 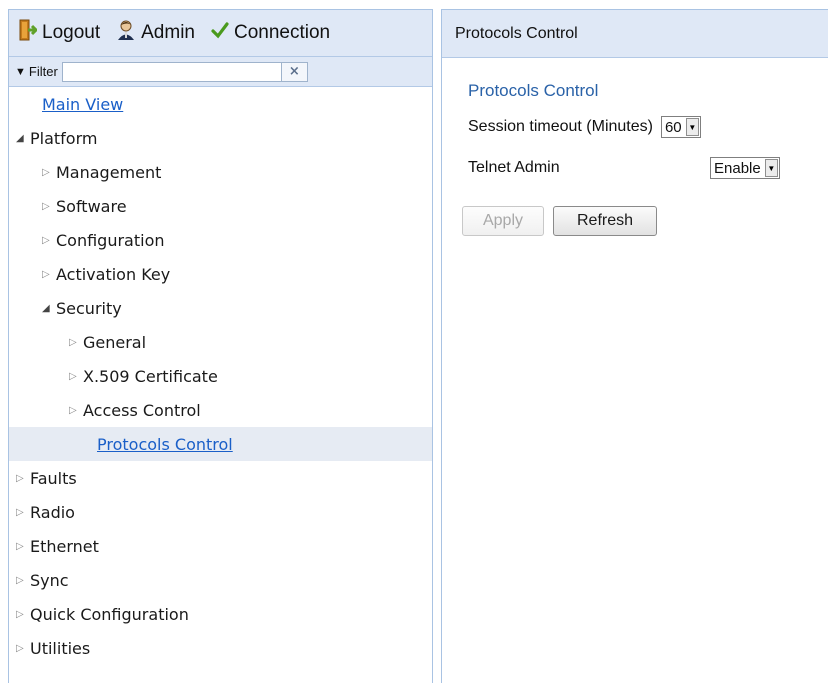 I want to click on tree-item-protocols-control: Protocols Control, so click(x=220, y=444).